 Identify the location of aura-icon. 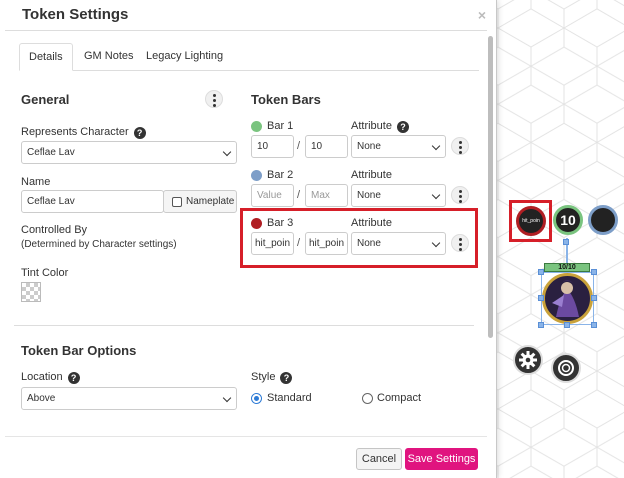
(566, 368).